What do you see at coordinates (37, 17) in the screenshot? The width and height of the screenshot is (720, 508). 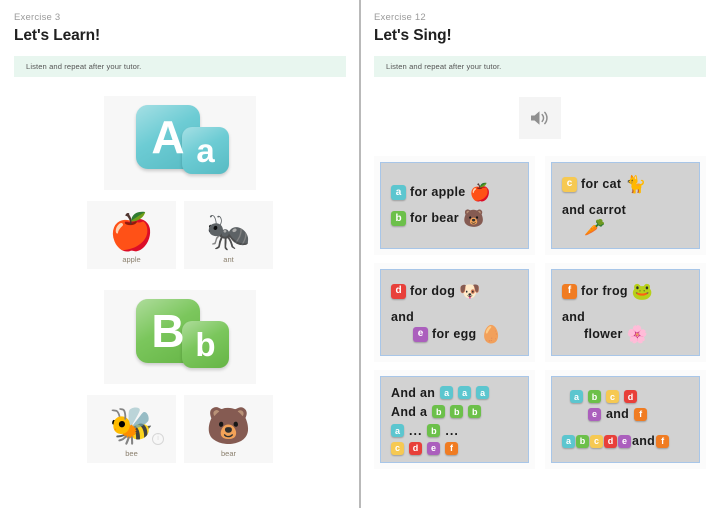 I see `exercise-label-left: Exercise 3` at bounding box center [37, 17].